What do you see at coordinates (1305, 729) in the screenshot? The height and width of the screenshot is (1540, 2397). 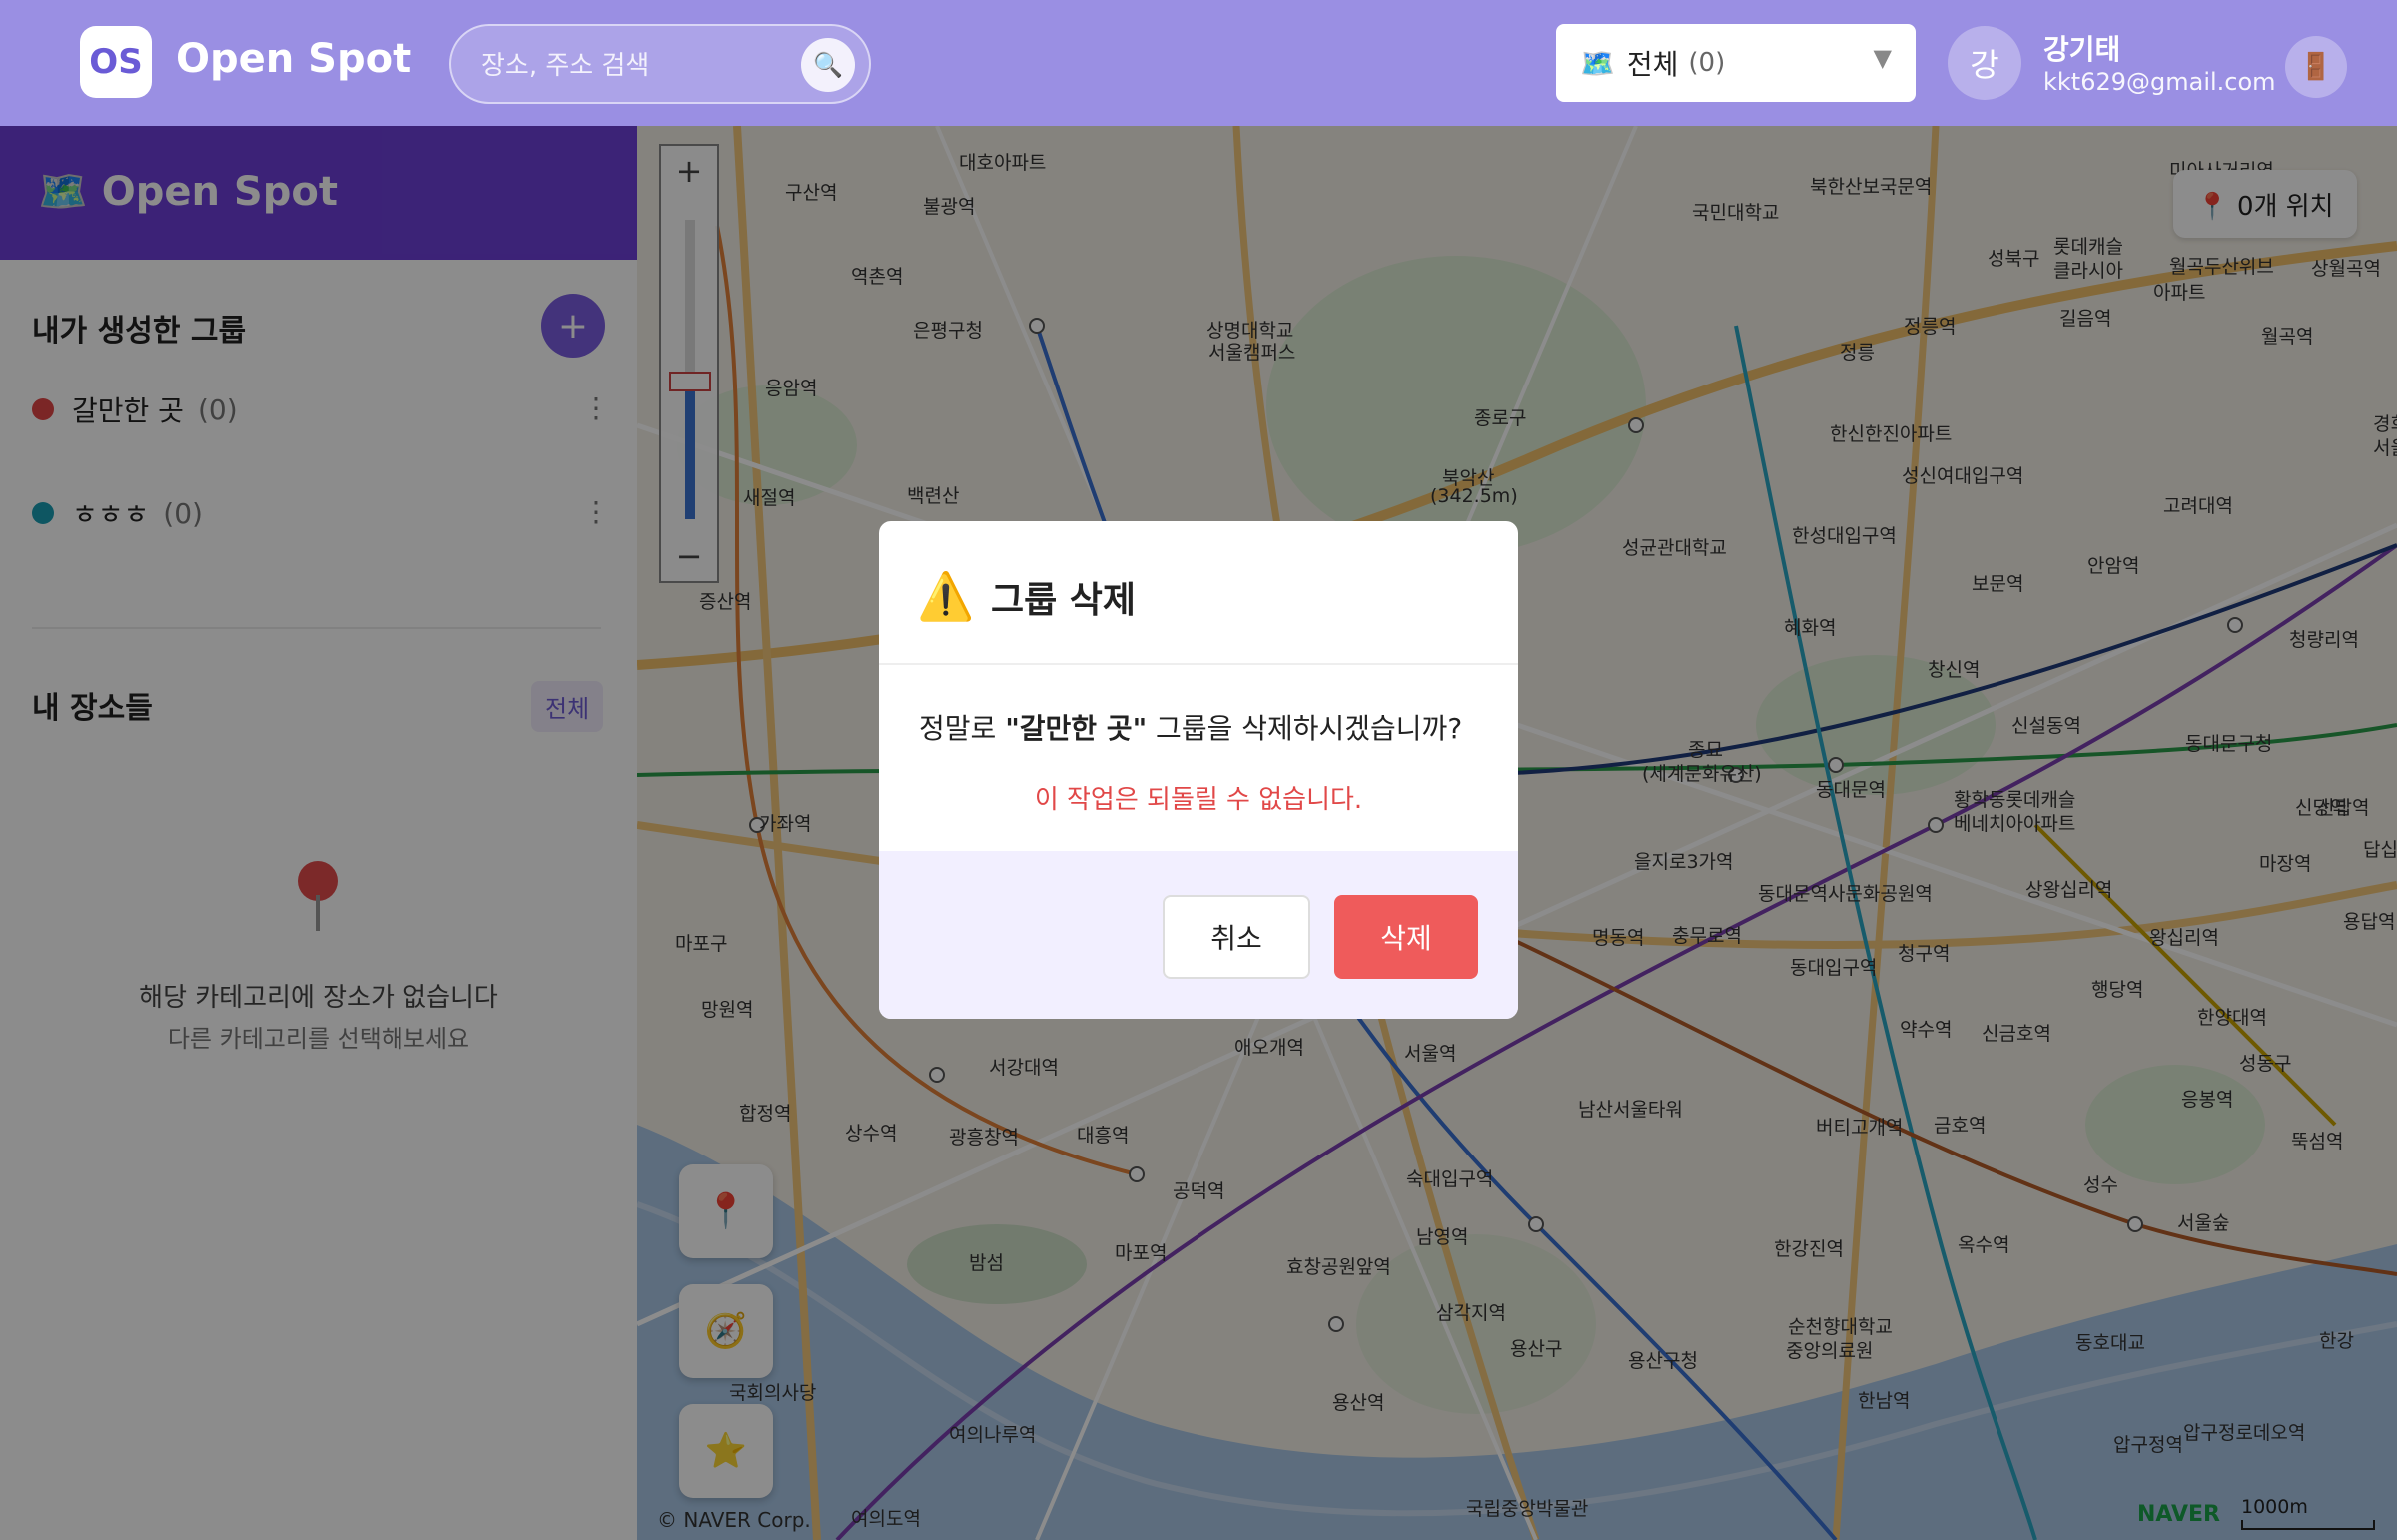 I see `message-suffix: 그룹을 삭제하시겠습니까?` at bounding box center [1305, 729].